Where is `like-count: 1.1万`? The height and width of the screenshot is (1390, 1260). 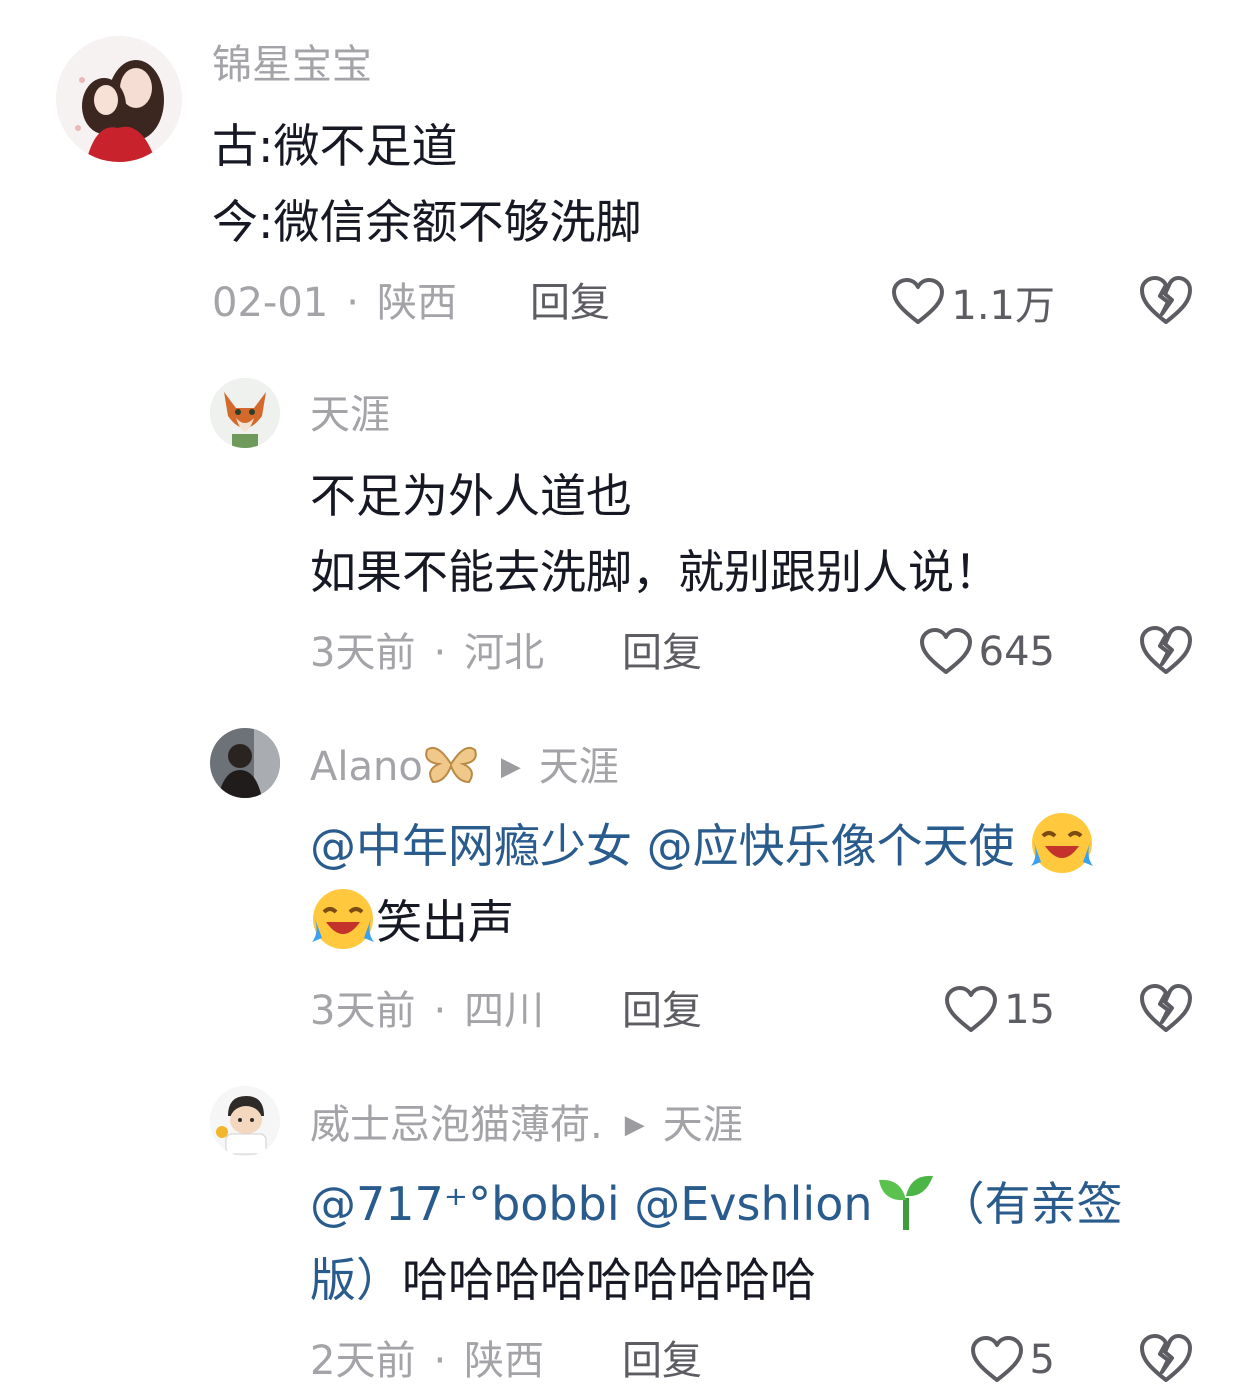
like-count: 1.1万 is located at coordinates (1003, 306).